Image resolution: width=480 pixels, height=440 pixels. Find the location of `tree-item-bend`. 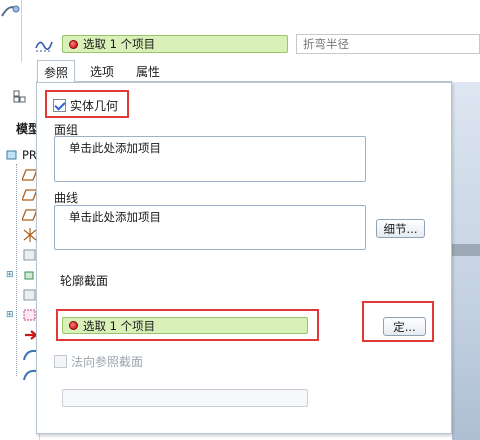

tree-item-bend is located at coordinates (22, 356).